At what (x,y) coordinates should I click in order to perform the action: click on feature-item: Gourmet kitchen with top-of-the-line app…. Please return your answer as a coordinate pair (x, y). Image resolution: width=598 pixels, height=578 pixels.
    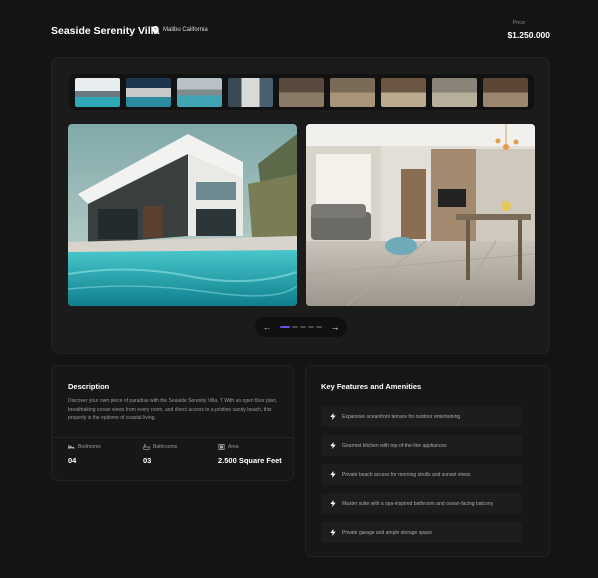
    Looking at the image, I should click on (421, 445).